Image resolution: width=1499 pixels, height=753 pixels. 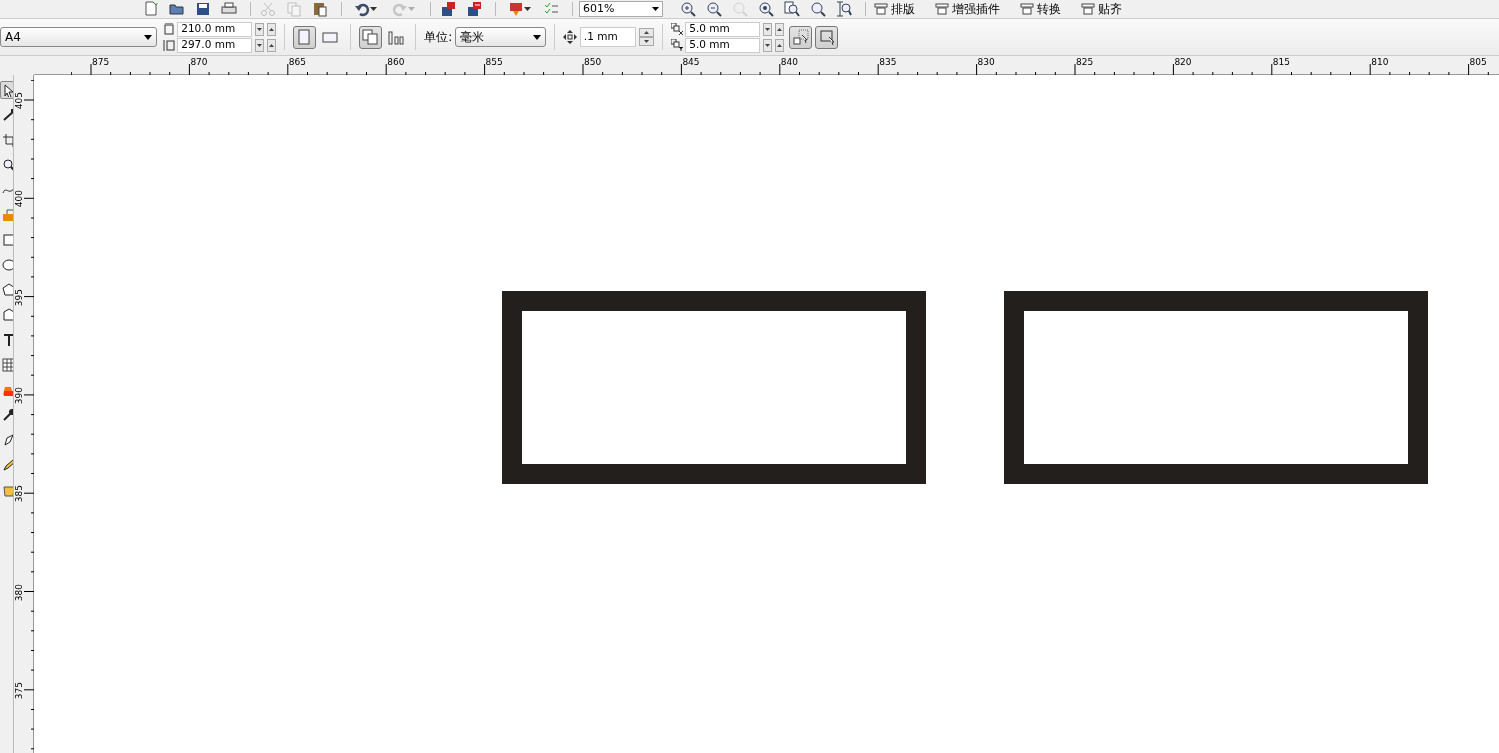 I want to click on toolbar-menu-button: 排版, so click(x=894, y=9).